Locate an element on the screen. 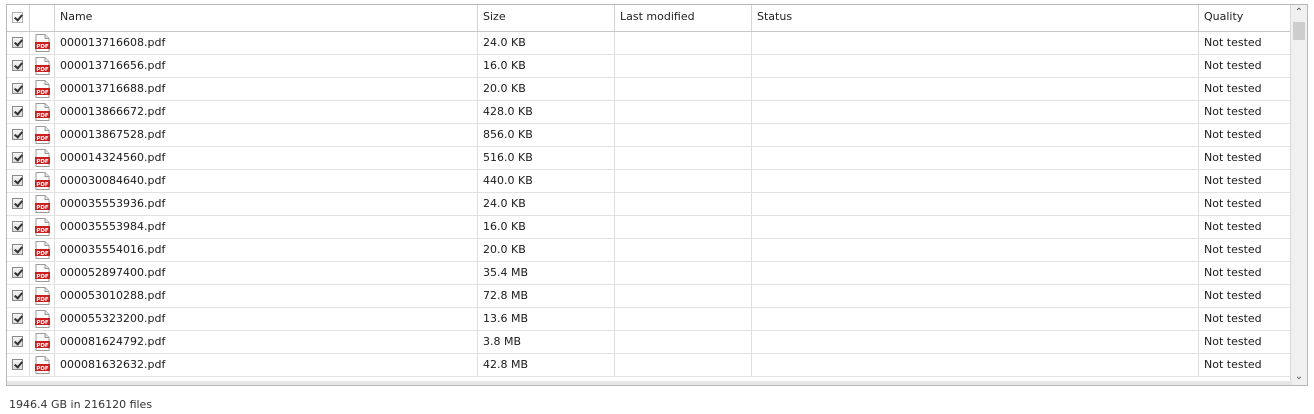 The image size is (1314, 414). header-quality: Quality is located at coordinates (1245, 18).